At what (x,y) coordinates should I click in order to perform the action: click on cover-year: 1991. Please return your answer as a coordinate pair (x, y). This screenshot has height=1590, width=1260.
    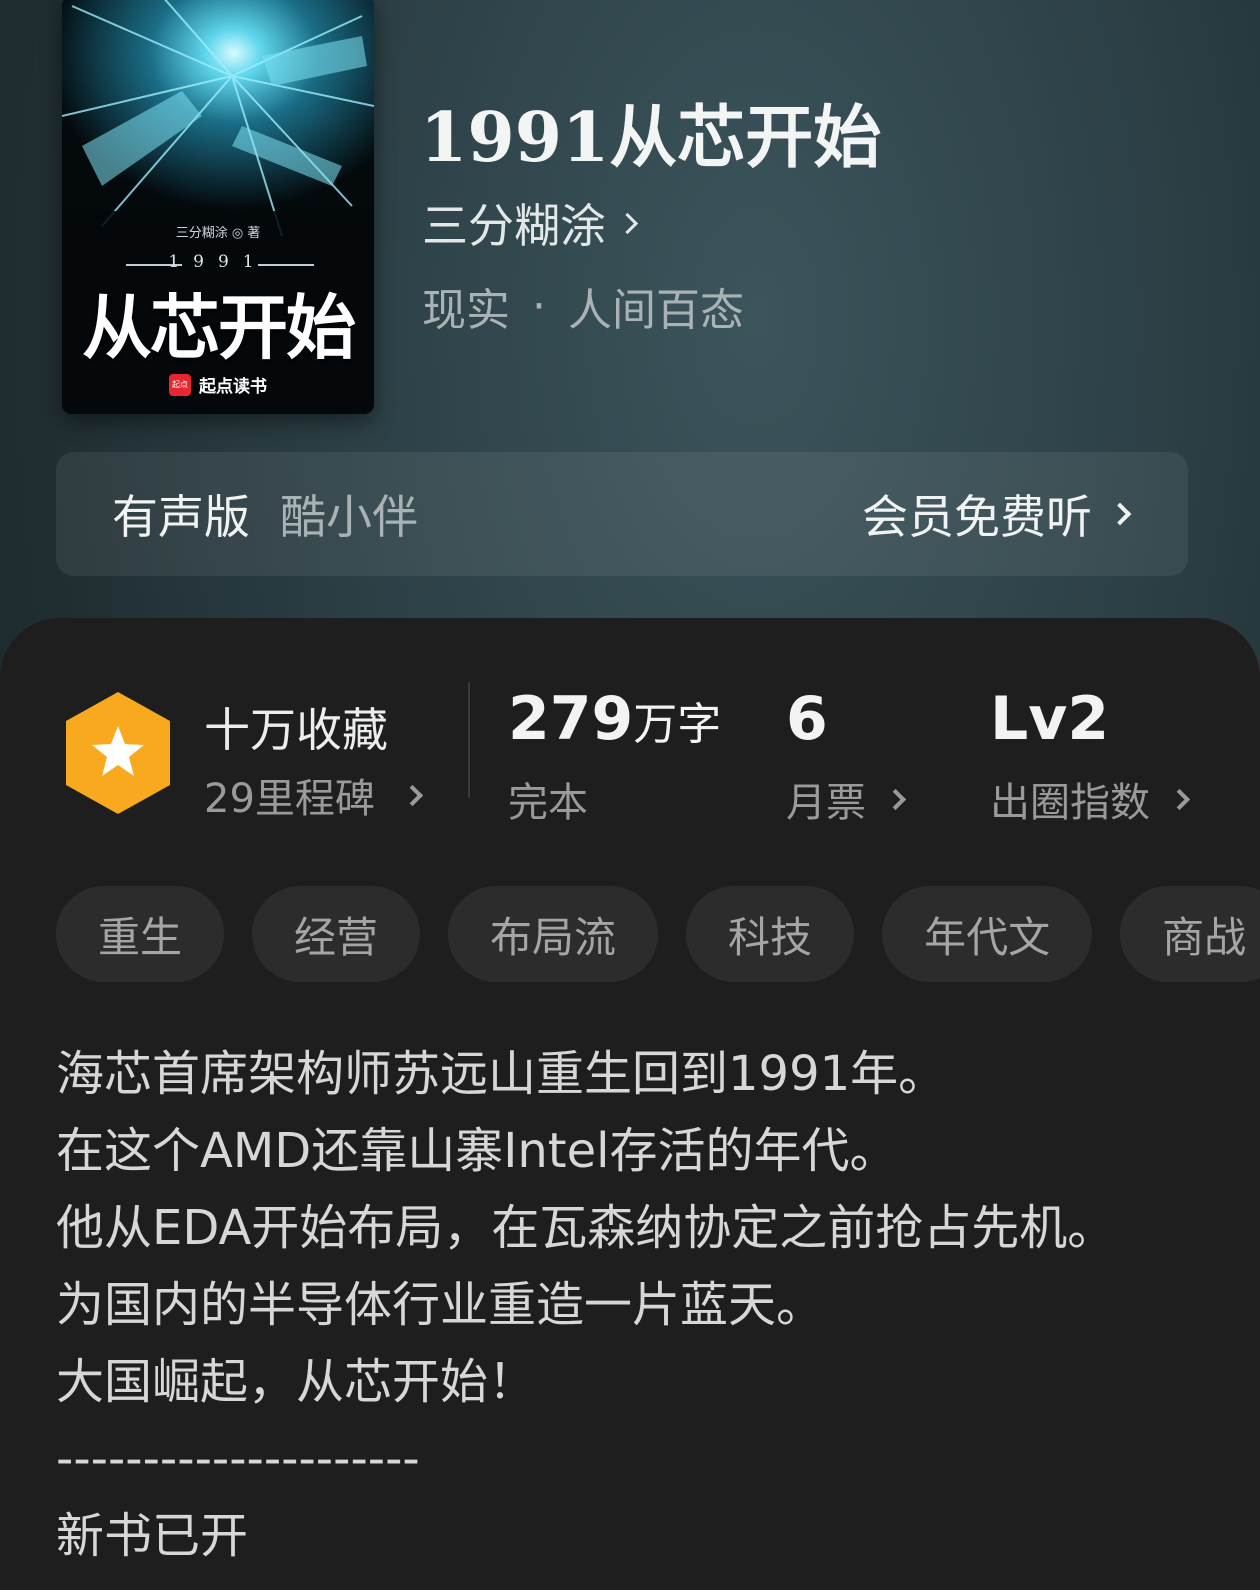
    Looking at the image, I should click on (218, 262).